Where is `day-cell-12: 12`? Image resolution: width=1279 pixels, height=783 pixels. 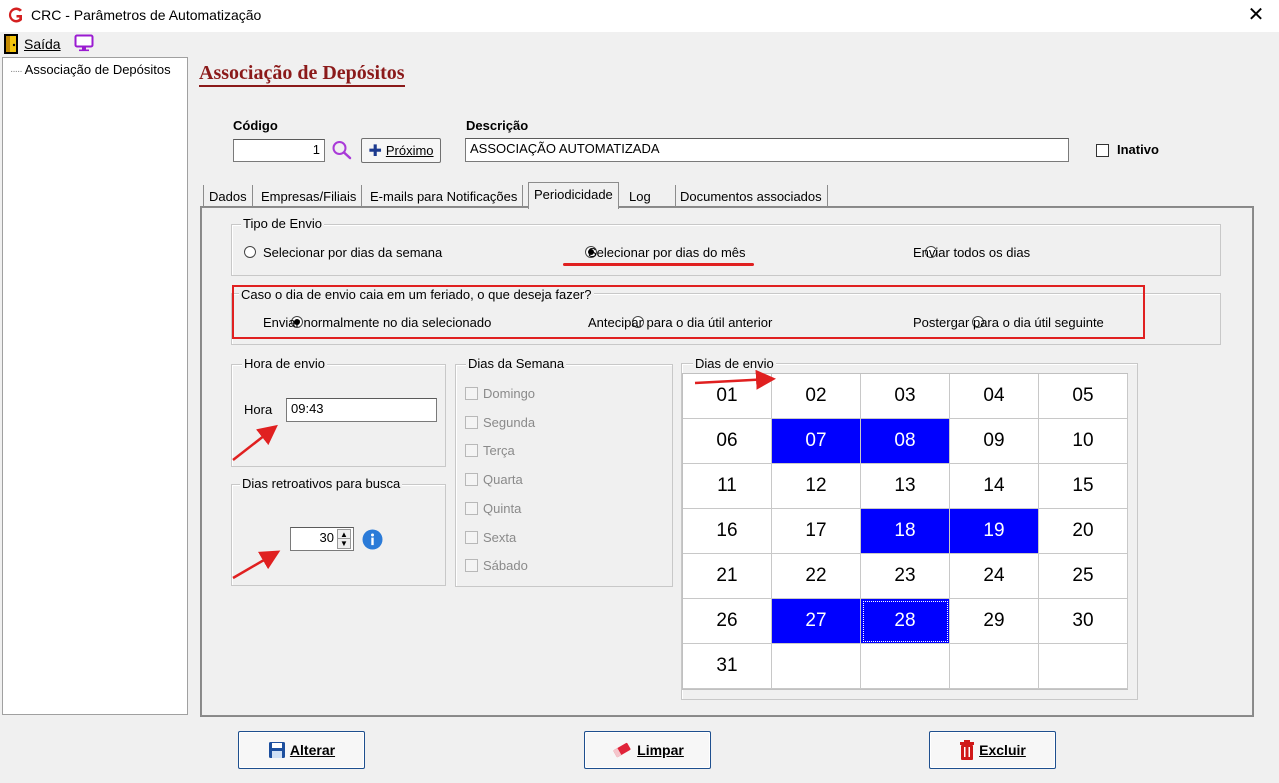
day-cell-12: 12 is located at coordinates (816, 486).